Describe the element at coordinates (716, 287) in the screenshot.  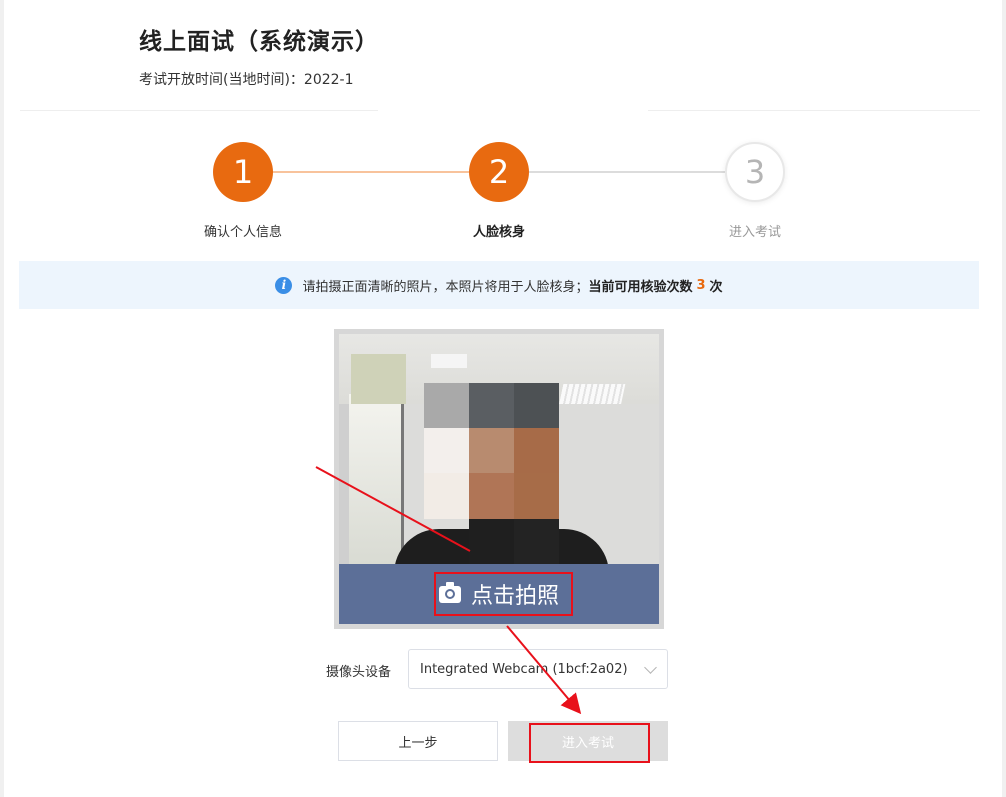
I see `attempt-unit: 次` at that location.